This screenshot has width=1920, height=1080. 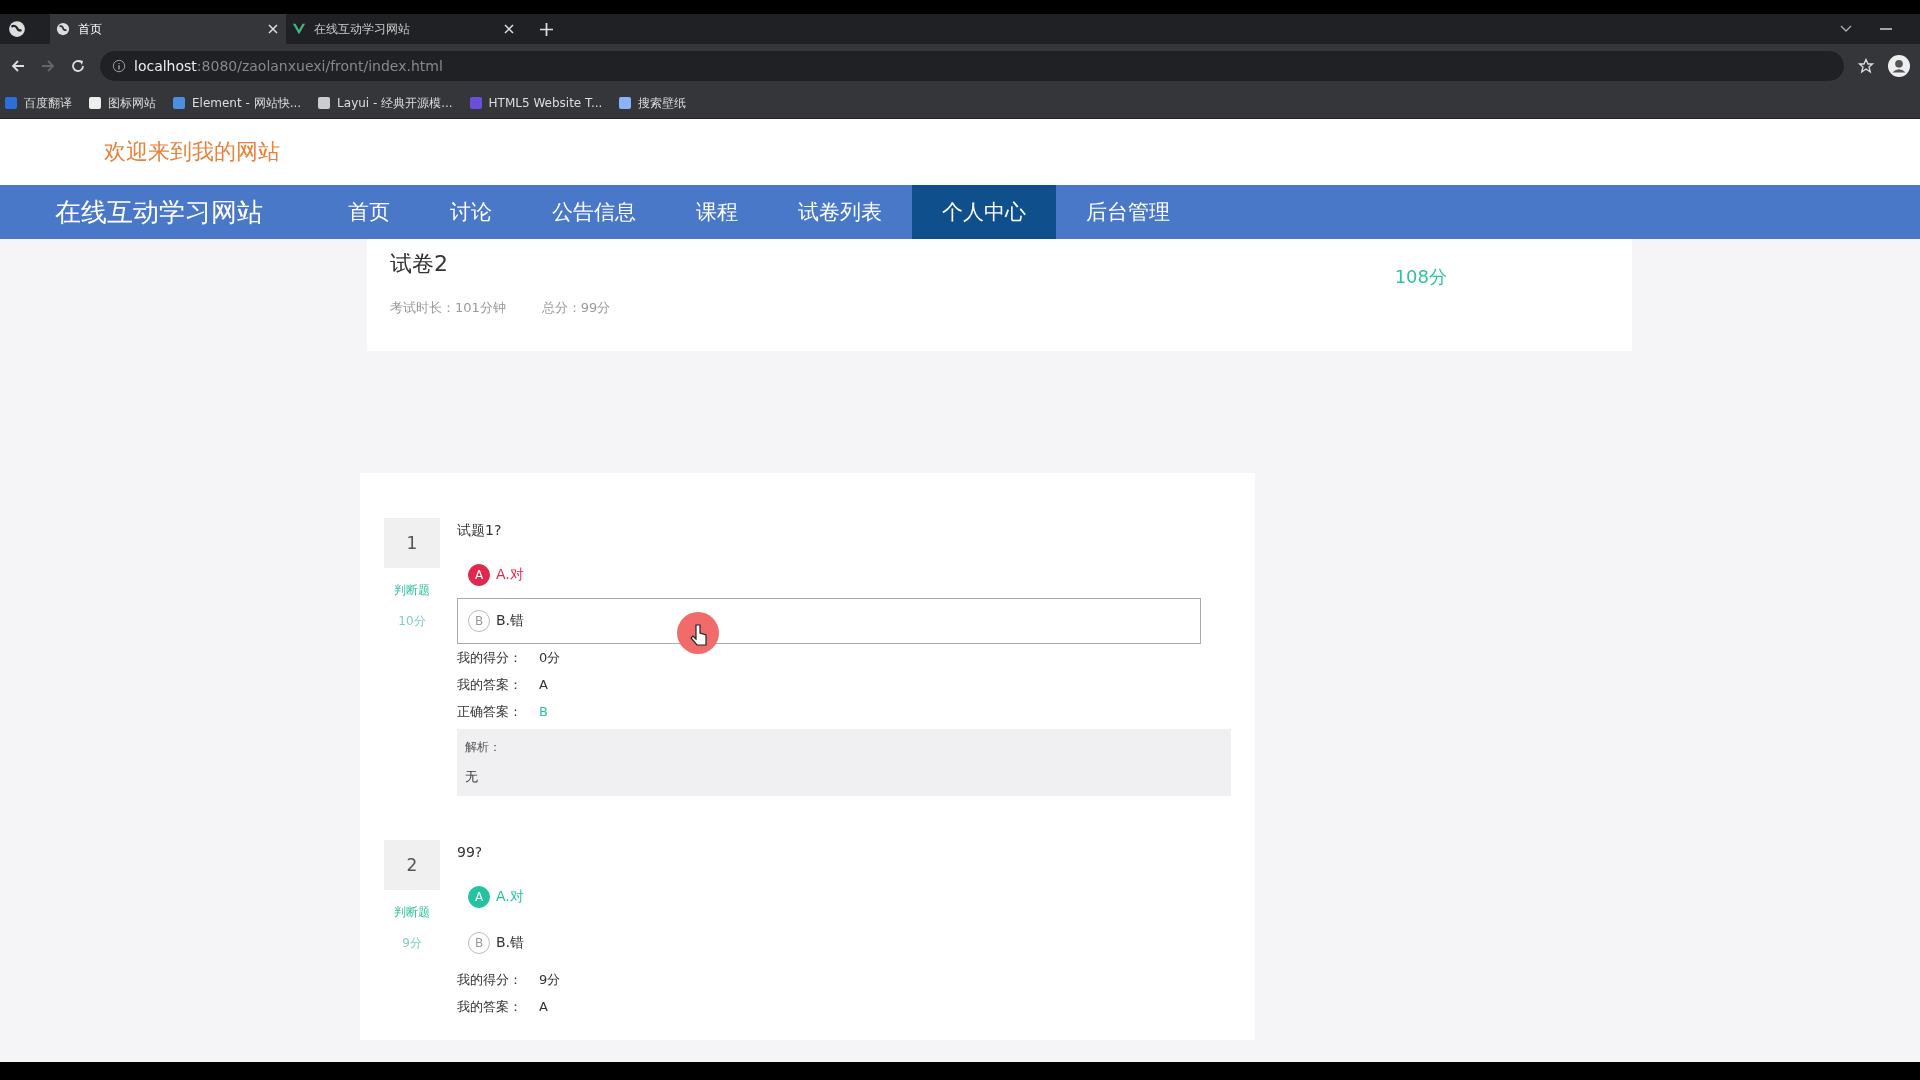 What do you see at coordinates (543, 711) in the screenshot?
I see `result-value: B` at bounding box center [543, 711].